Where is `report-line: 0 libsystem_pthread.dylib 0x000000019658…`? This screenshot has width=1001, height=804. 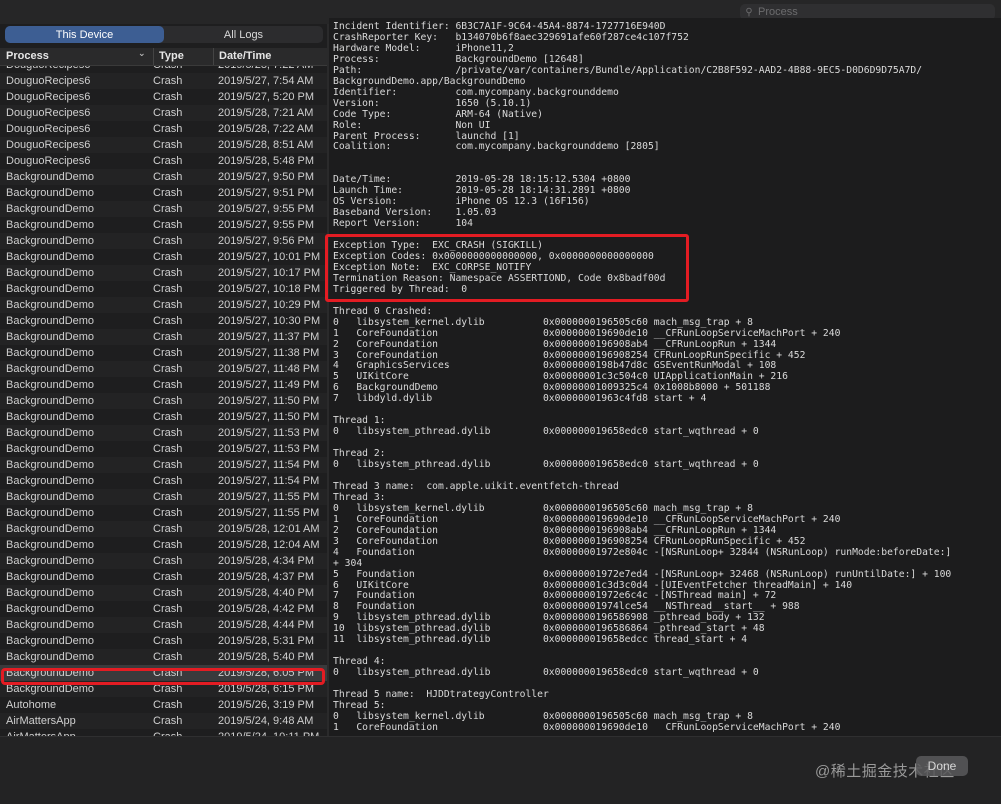
report-line: 0 libsystem_pthread.dylib 0x000000019658… is located at coordinates (546, 673).